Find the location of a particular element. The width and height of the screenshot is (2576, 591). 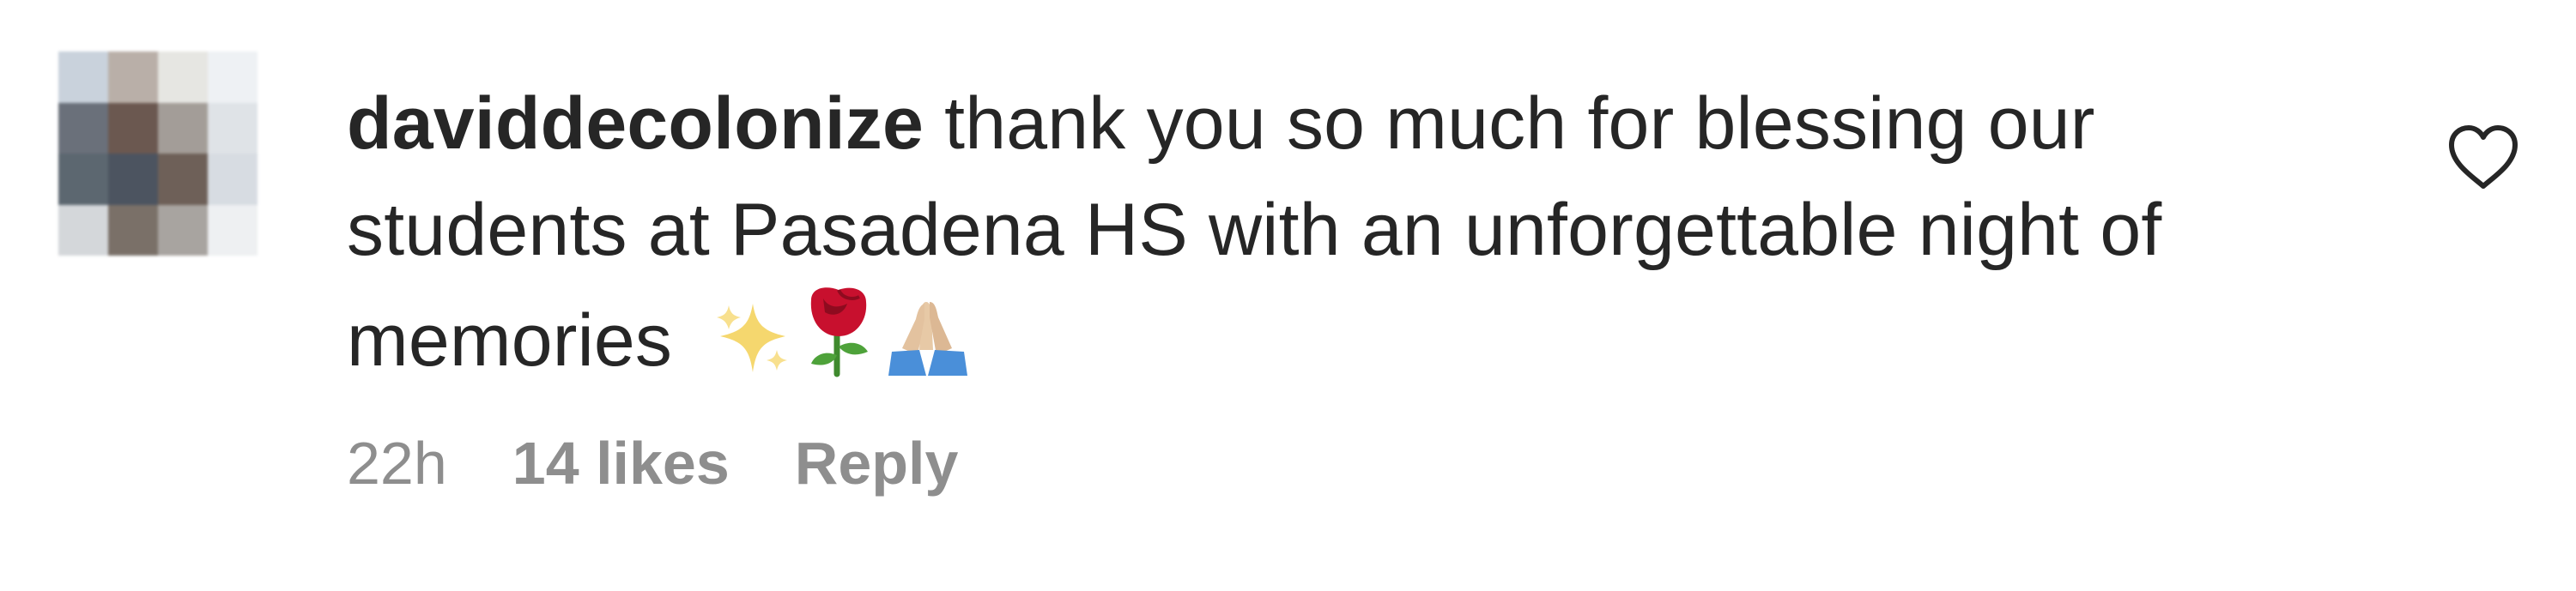

like-button is located at coordinates (2483, 157).